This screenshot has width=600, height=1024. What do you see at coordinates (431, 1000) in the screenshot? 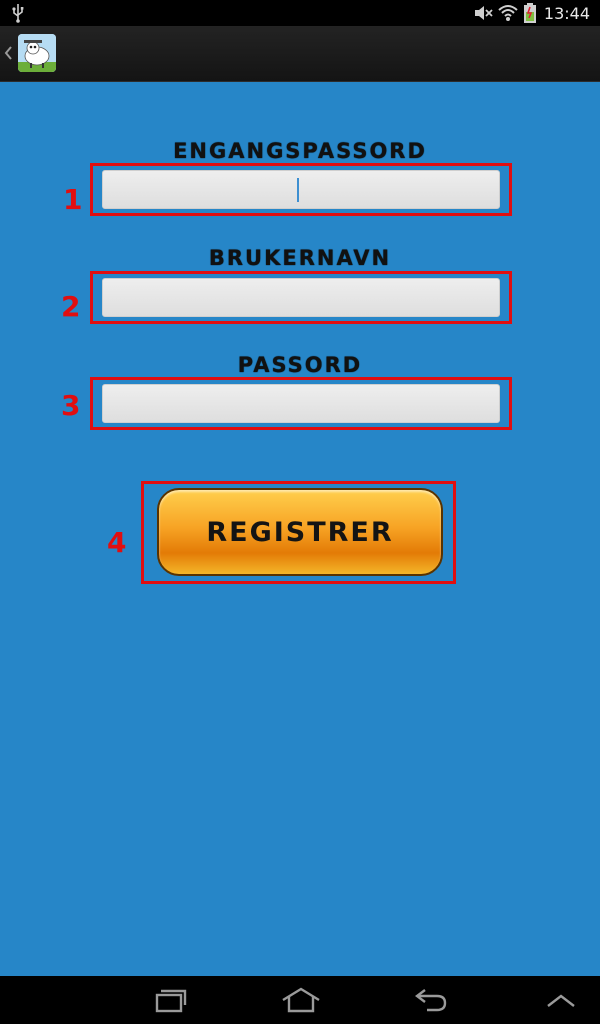
I see `back-icon` at bounding box center [431, 1000].